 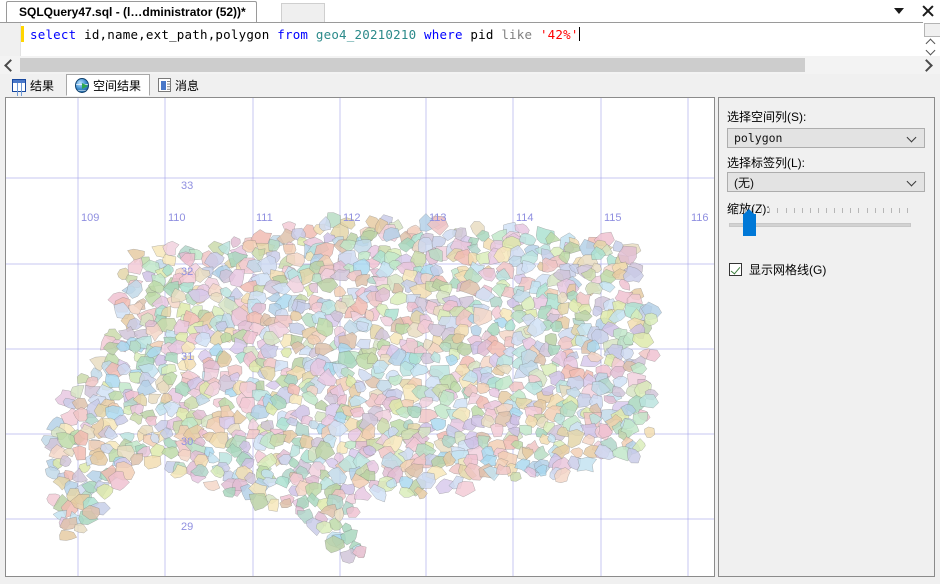 I want to click on label-column-value: (无), so click(x=744, y=182).